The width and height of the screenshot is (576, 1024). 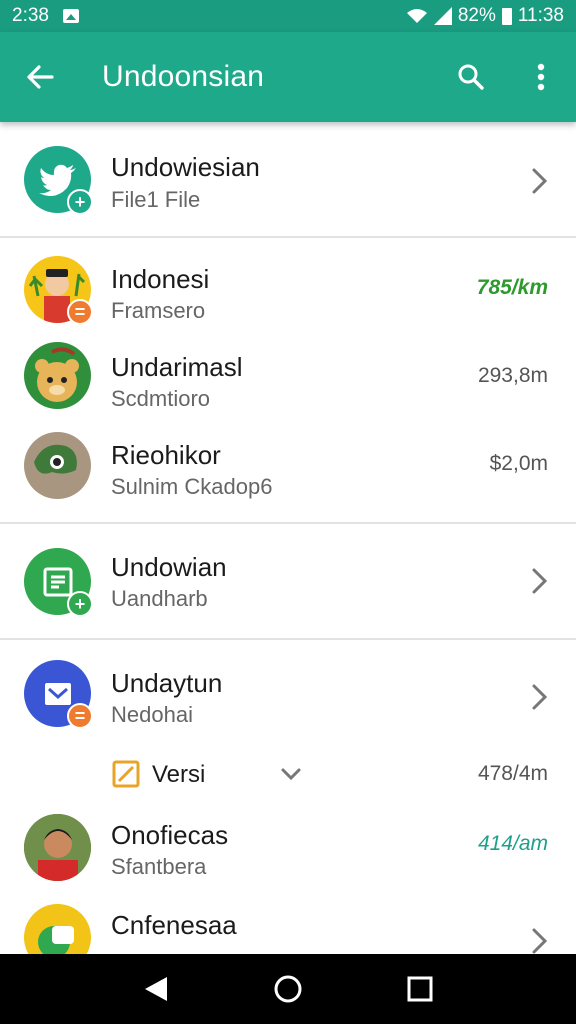 What do you see at coordinates (70, 16) in the screenshot?
I see `gallery-notification-icon` at bounding box center [70, 16].